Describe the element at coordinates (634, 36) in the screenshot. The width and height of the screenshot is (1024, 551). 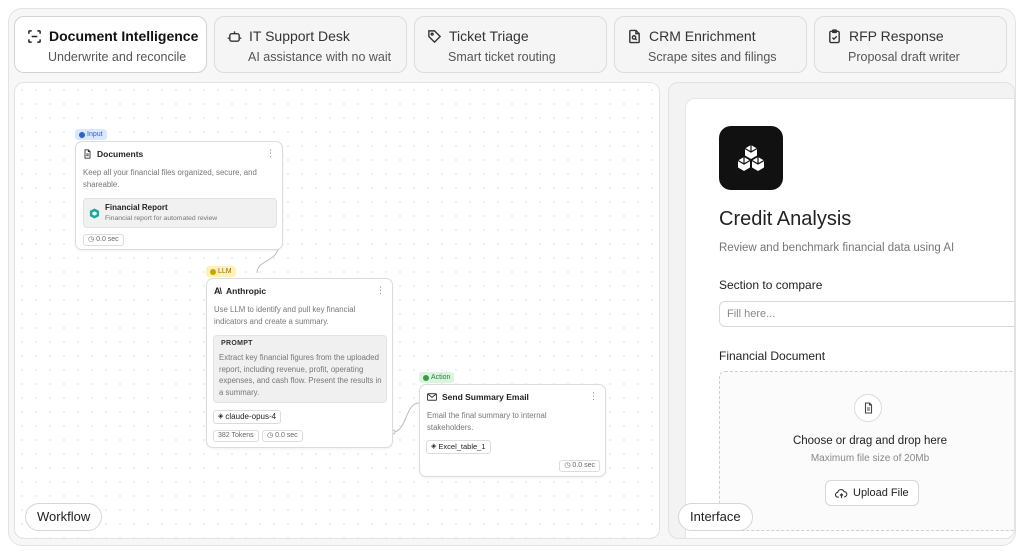
I see `file-search-icon` at that location.